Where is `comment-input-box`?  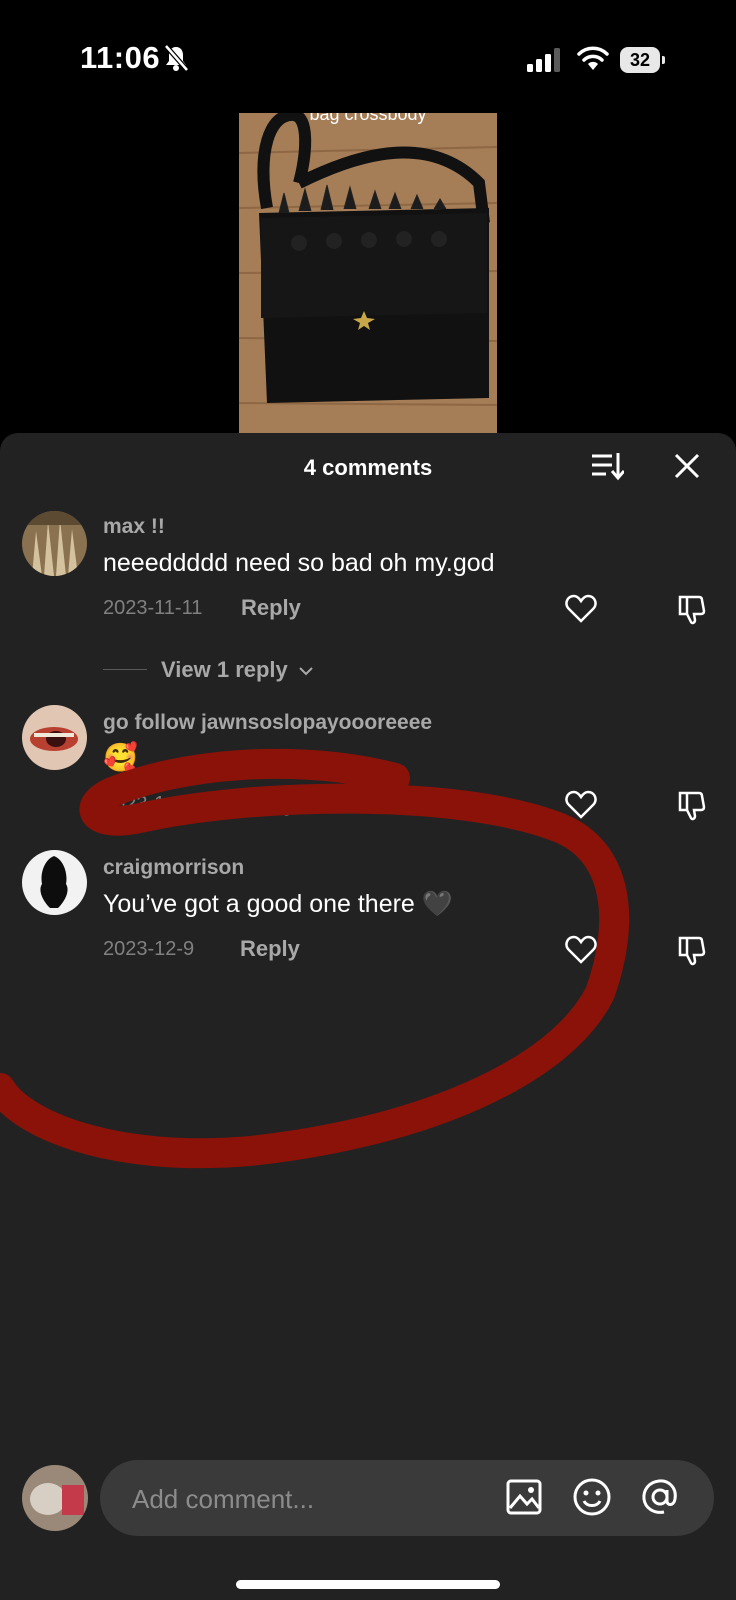
comment-input-box is located at coordinates (407, 1499).